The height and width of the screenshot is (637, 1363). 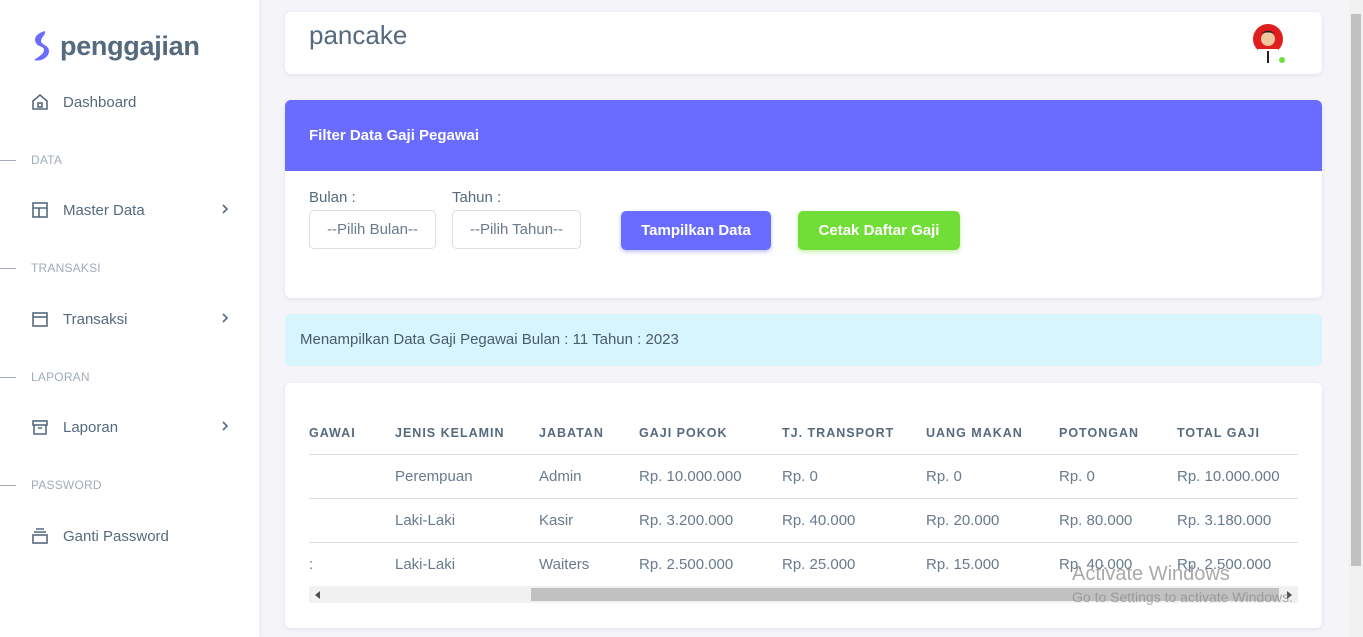 I want to click on menu-header-transaksi: TRANSAKSI, so click(x=50, y=268).